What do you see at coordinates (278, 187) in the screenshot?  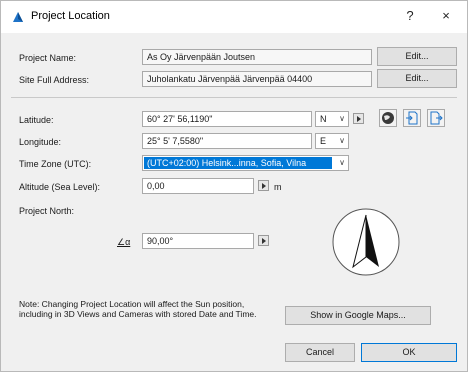 I see `altitude-unit: m` at bounding box center [278, 187].